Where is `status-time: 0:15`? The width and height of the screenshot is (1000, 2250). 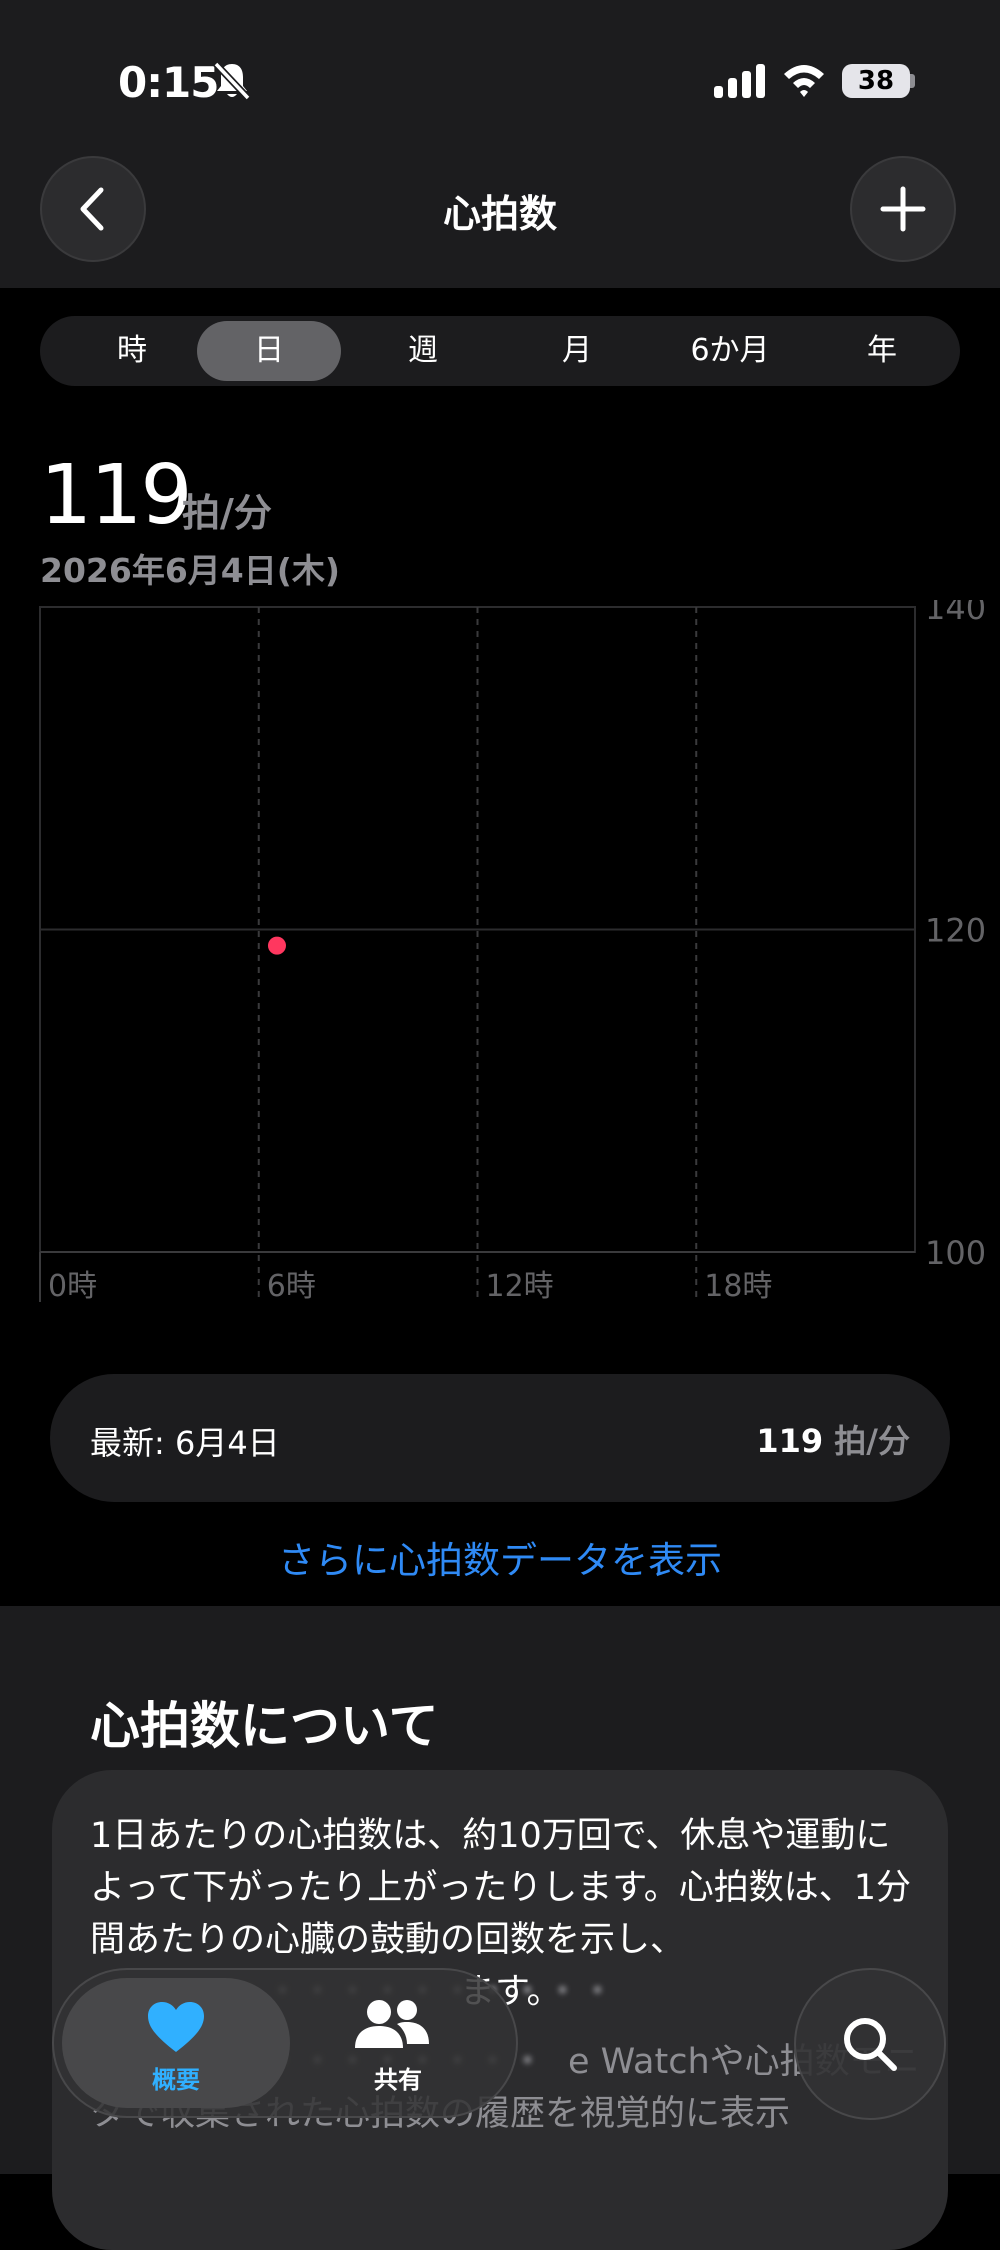 status-time: 0:15 is located at coordinates (168, 82).